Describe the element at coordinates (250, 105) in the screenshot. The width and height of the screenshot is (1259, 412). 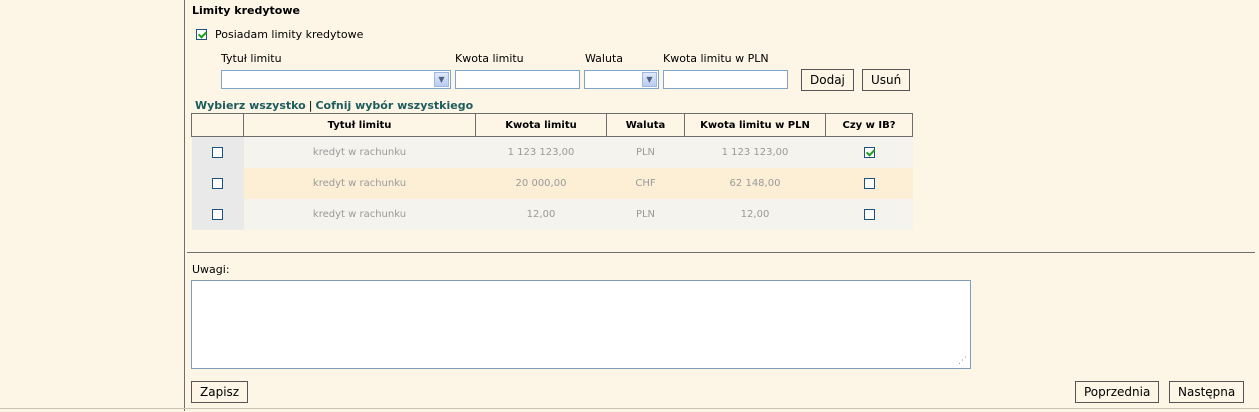
I see `select-all-link: Wybierz wszystko` at that location.